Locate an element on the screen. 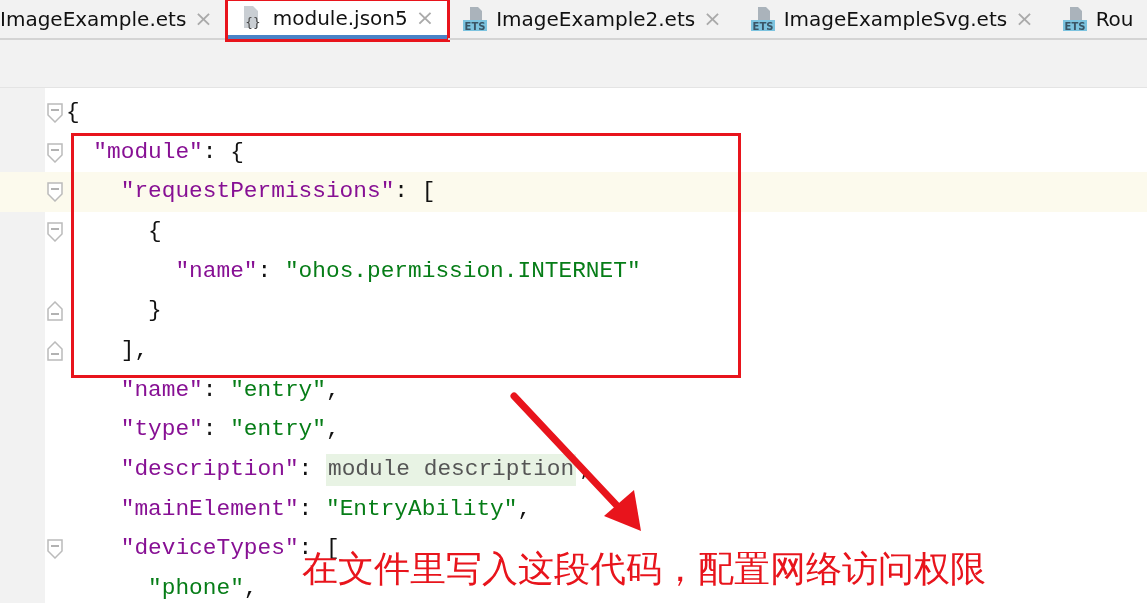 Image resolution: width=1147 pixels, height=603 pixels. code-line: "requestPermissions": [ is located at coordinates (277, 192).